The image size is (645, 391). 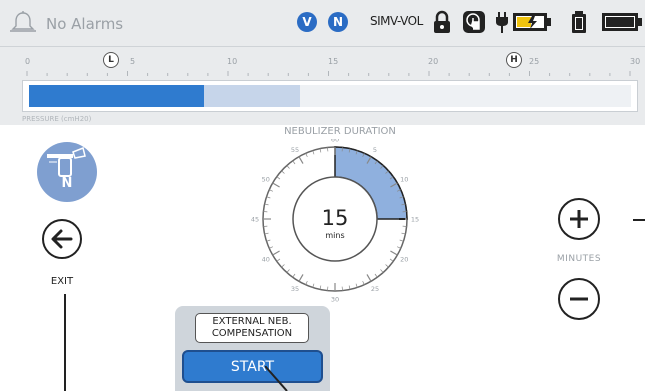 I want to click on tick-label: 30, so click(x=635, y=61).